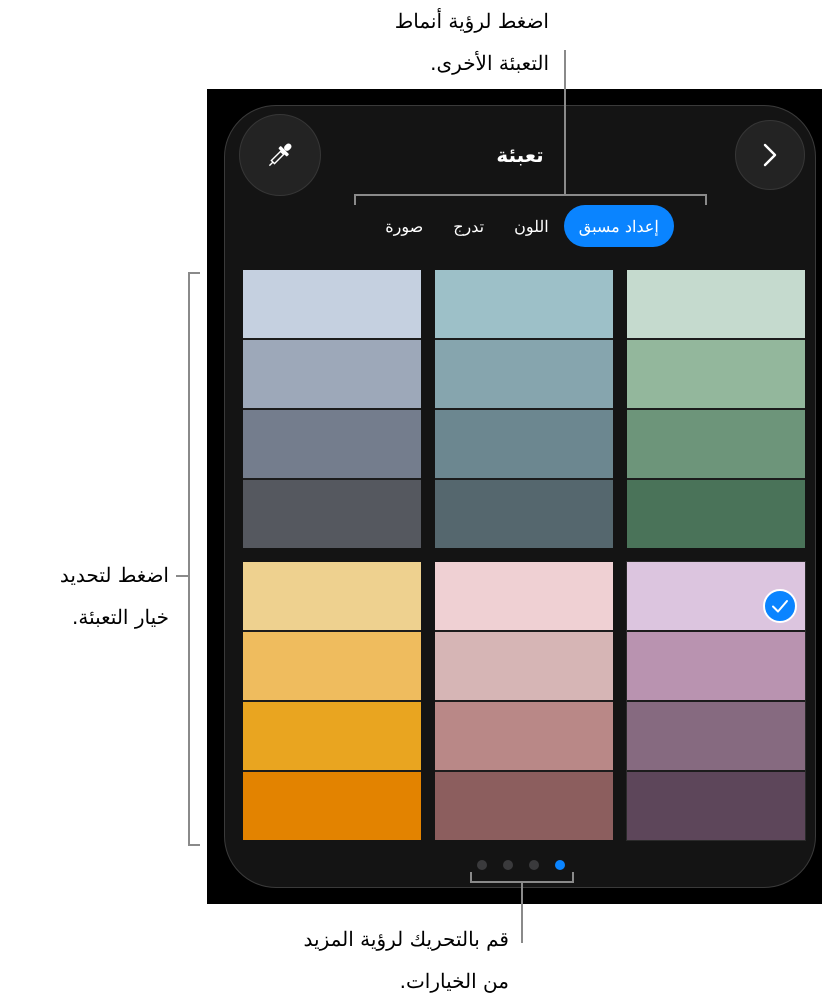 The height and width of the screenshot is (1000, 838). I want to click on fill-tab: إعداد مسبق, so click(619, 226).